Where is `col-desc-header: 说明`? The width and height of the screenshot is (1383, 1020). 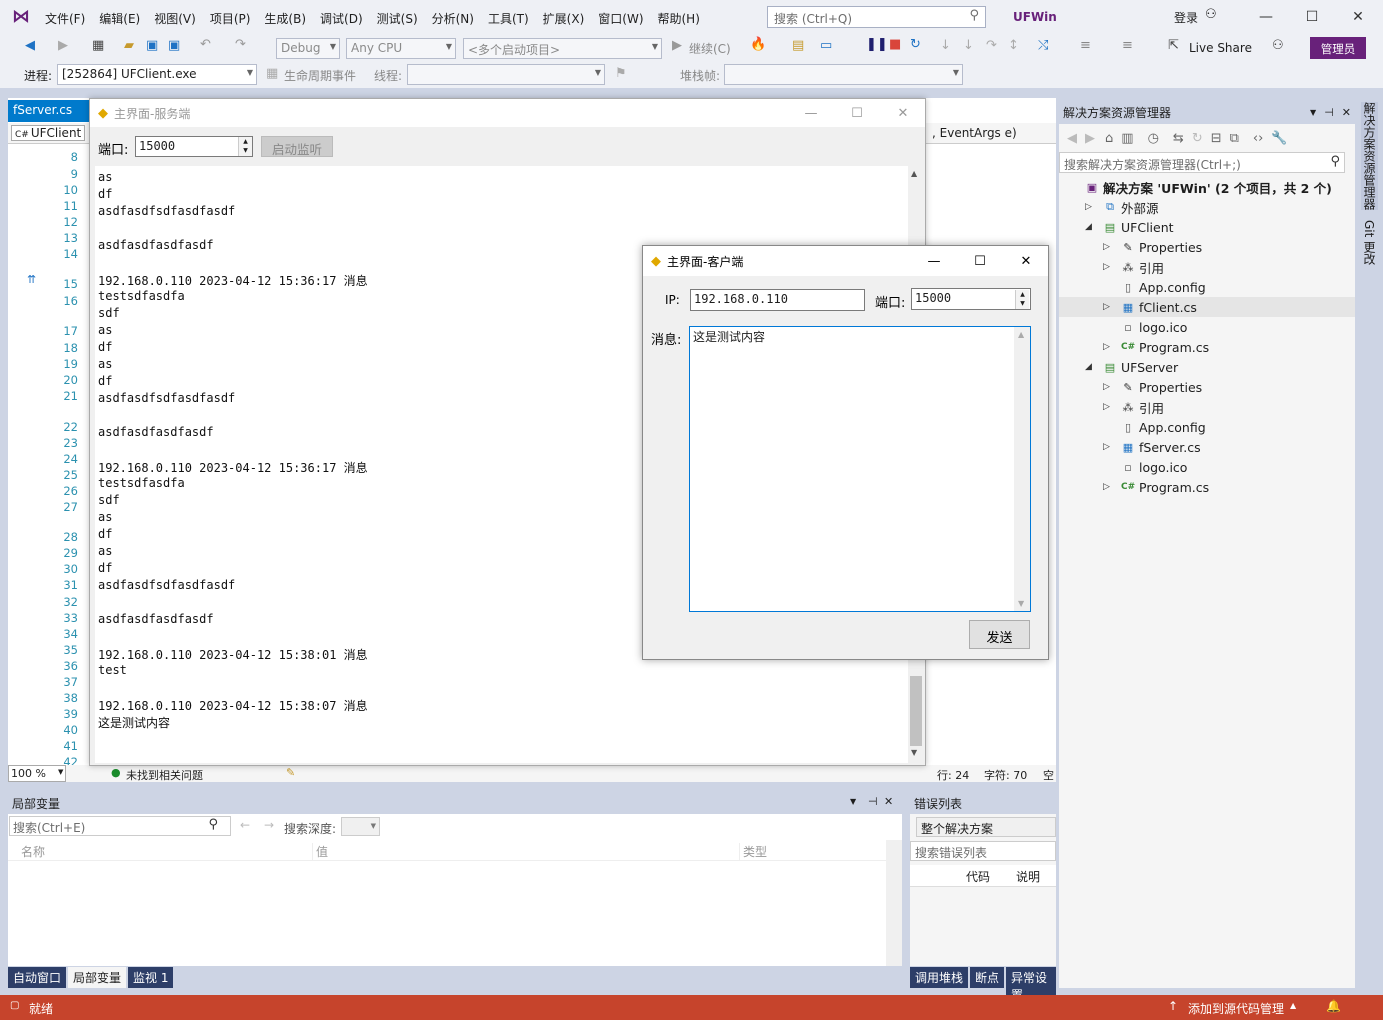 col-desc-header: 说明 is located at coordinates (1028, 876).